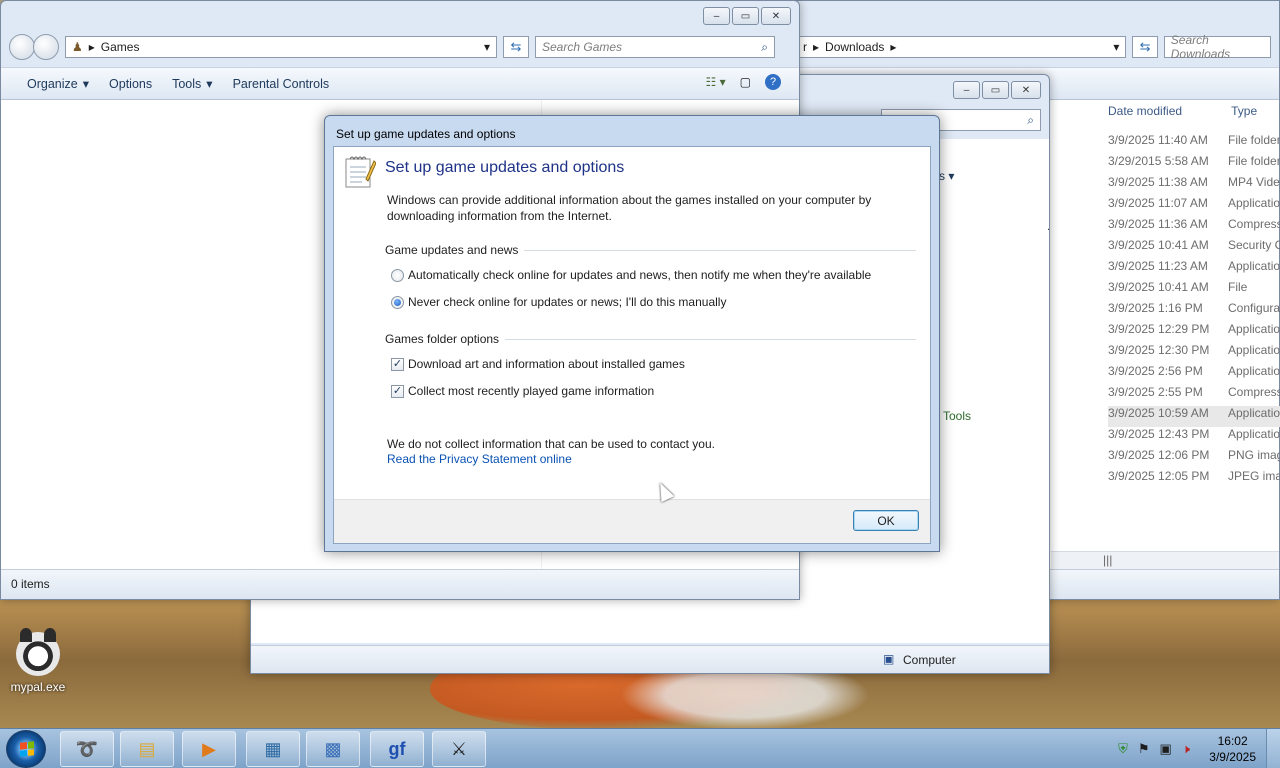 The image size is (1280, 768). Describe the element at coordinates (1159, 350) in the screenshot. I see `download-row-date: 3/9/2025 12:30 PM` at that location.